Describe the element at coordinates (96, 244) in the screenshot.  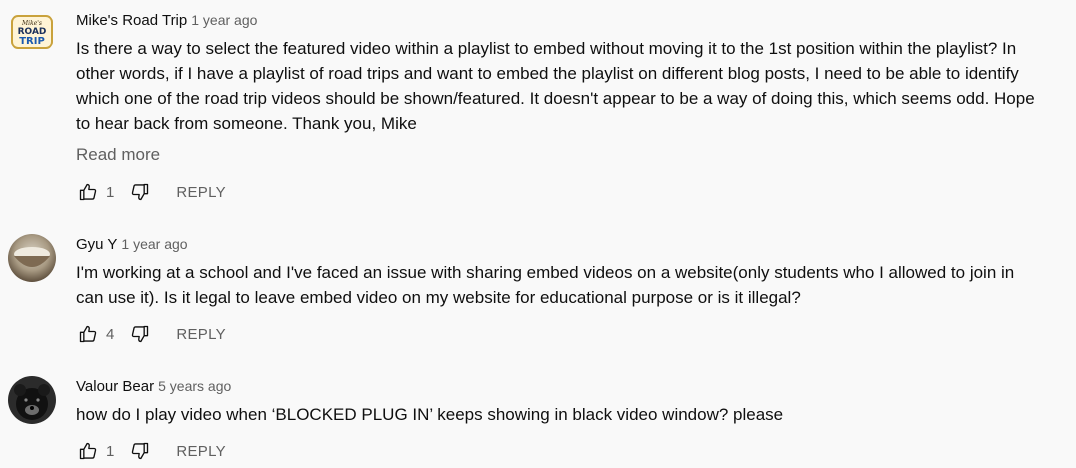
I see `comment-author: Gyu Y` at that location.